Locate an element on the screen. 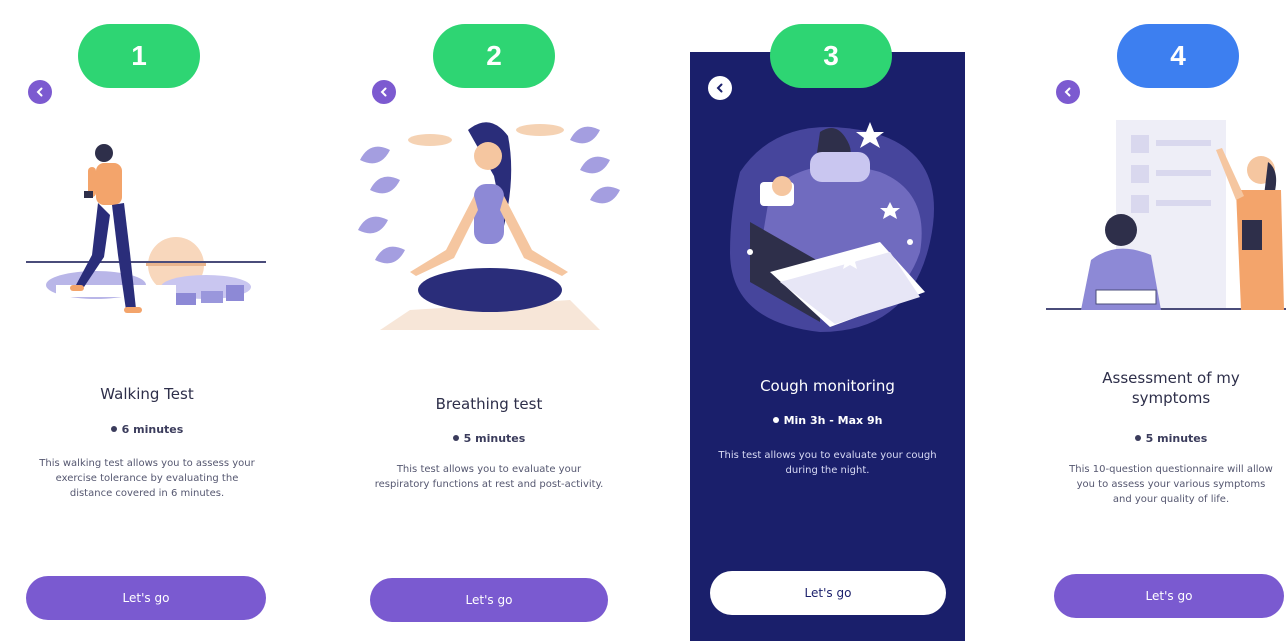  test-duration: 6 minutes is located at coordinates (147, 429).